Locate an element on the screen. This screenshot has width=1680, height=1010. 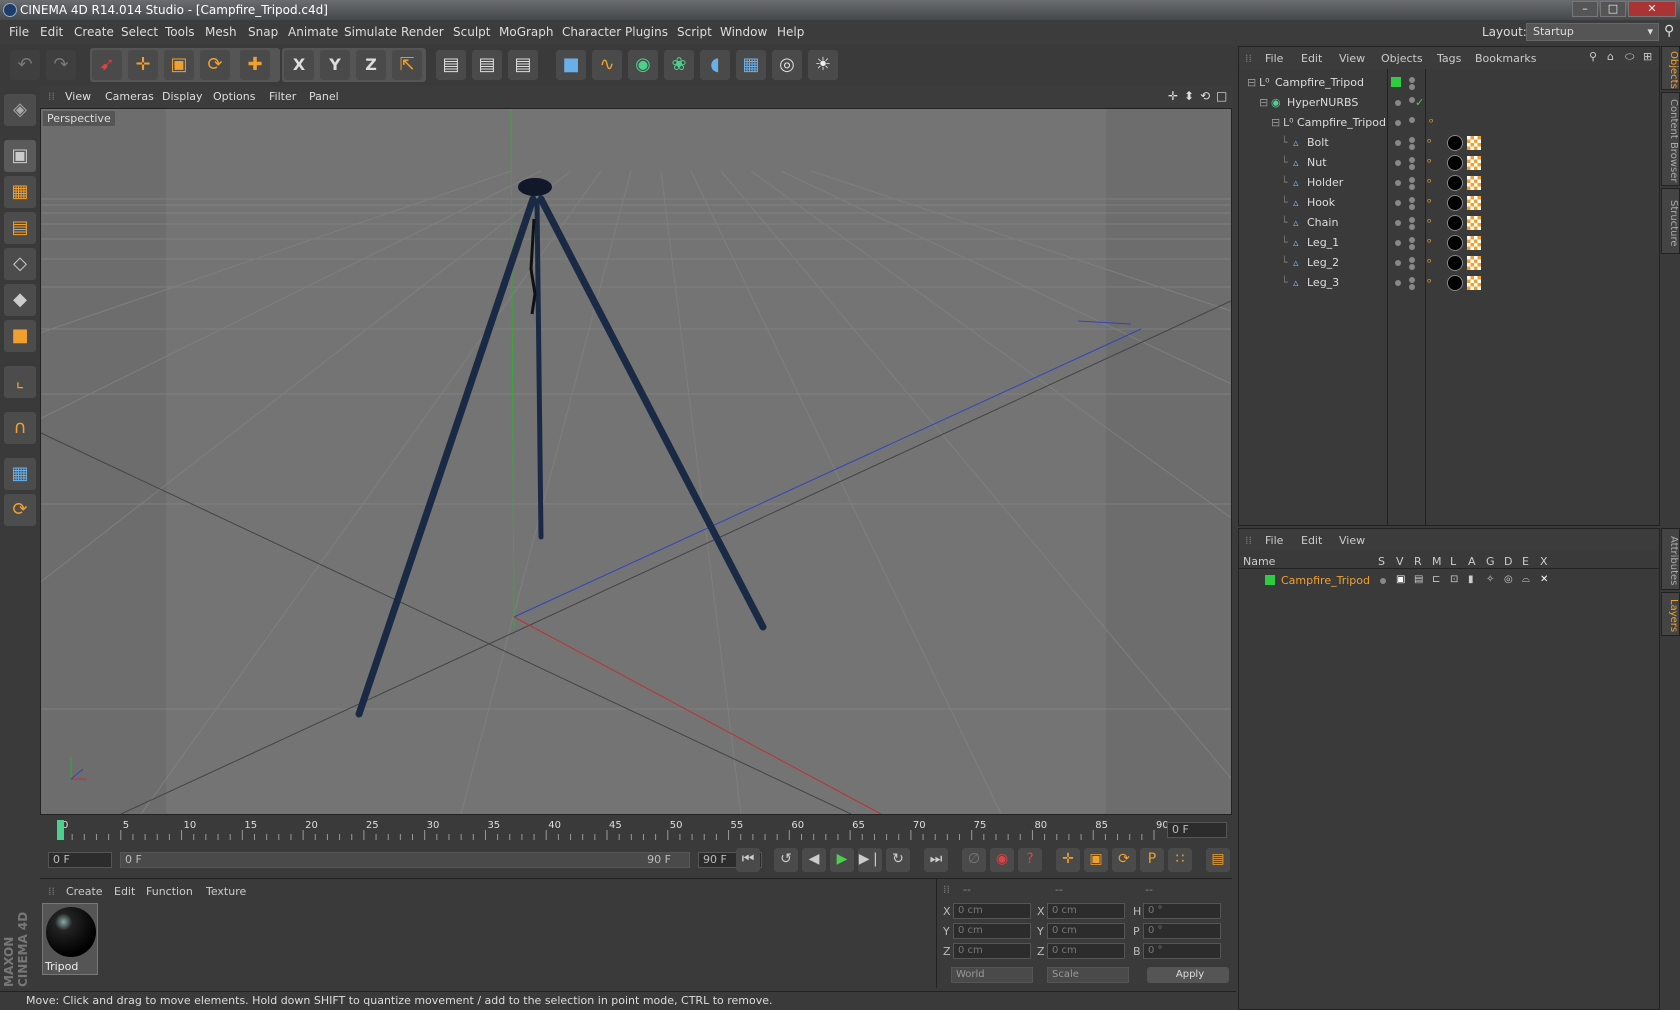
z-axis-icon: Z is located at coordinates (371, 65).